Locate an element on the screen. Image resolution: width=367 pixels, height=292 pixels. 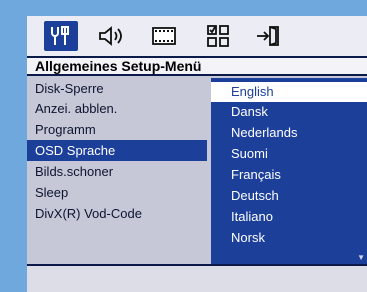
setup-tools-icon is located at coordinates (60, 35).